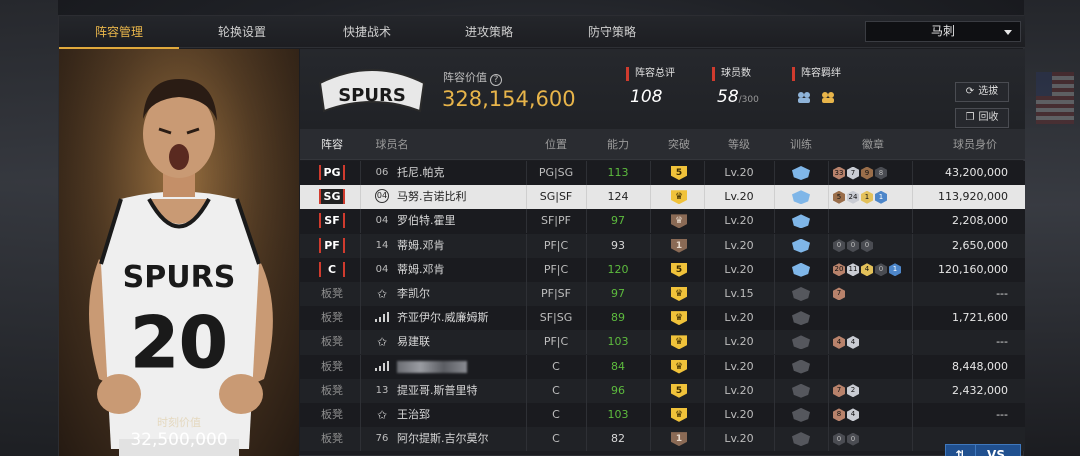  I want to click on slot-cell: C, so click(332, 270).